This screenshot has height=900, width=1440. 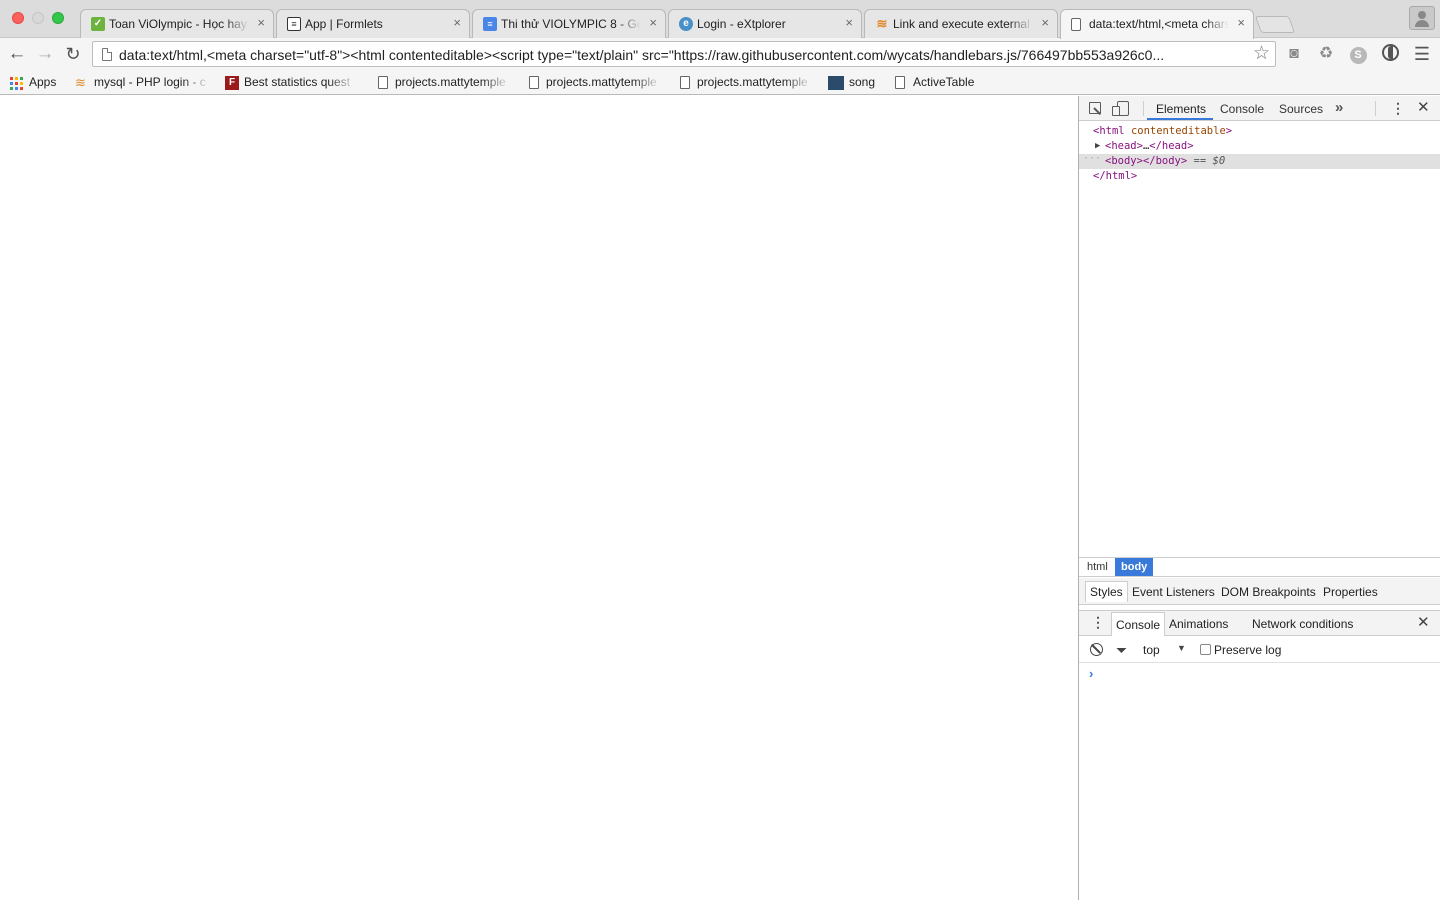 I want to click on tag-text: </html>, so click(x=1115, y=176).